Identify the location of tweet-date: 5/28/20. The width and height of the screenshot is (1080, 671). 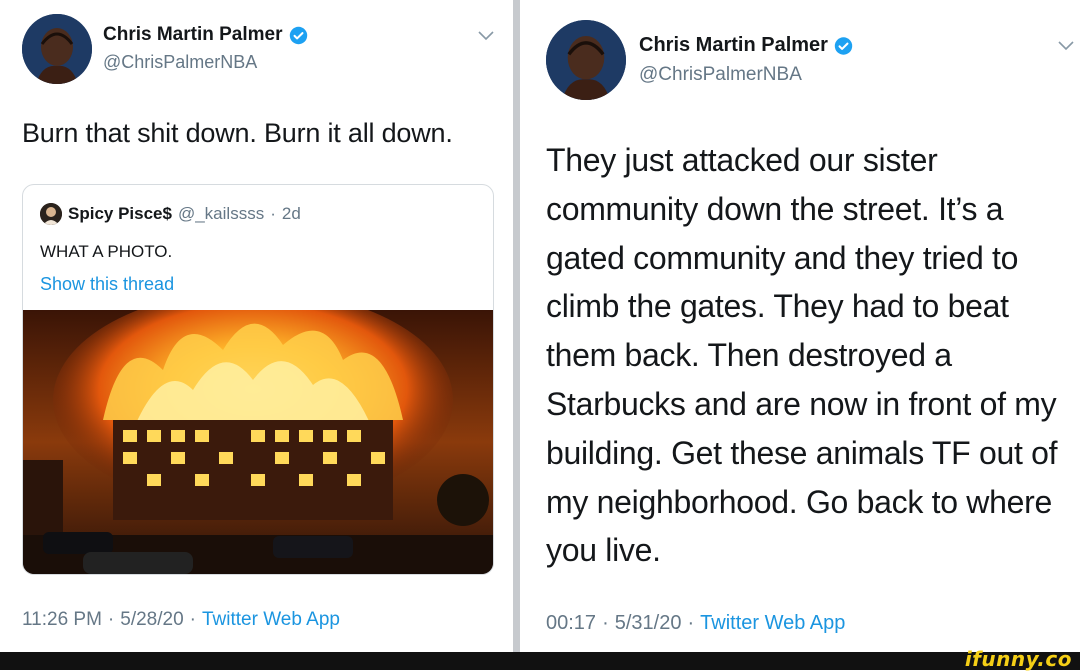
(151, 619).